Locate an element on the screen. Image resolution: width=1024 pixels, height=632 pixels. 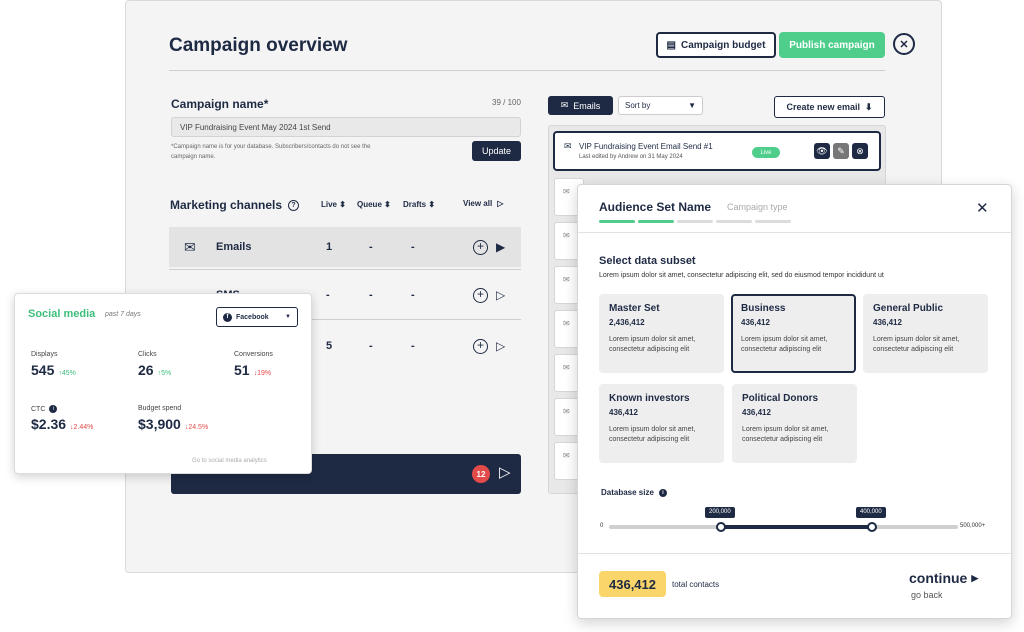
platform-select: f Facebook ▼ is located at coordinates (257, 317).